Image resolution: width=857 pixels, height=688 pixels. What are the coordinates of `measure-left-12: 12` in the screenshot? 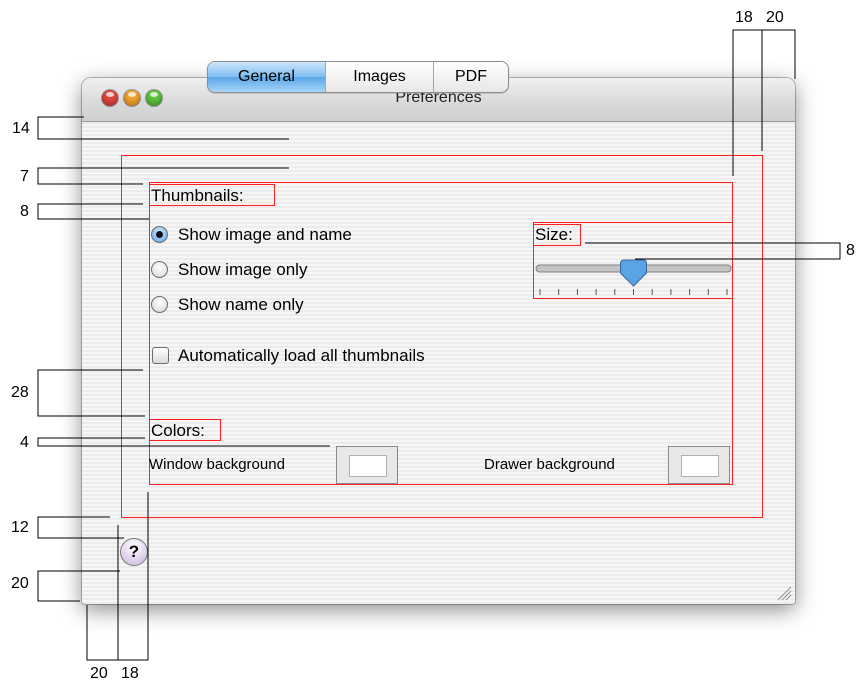 It's located at (20, 527).